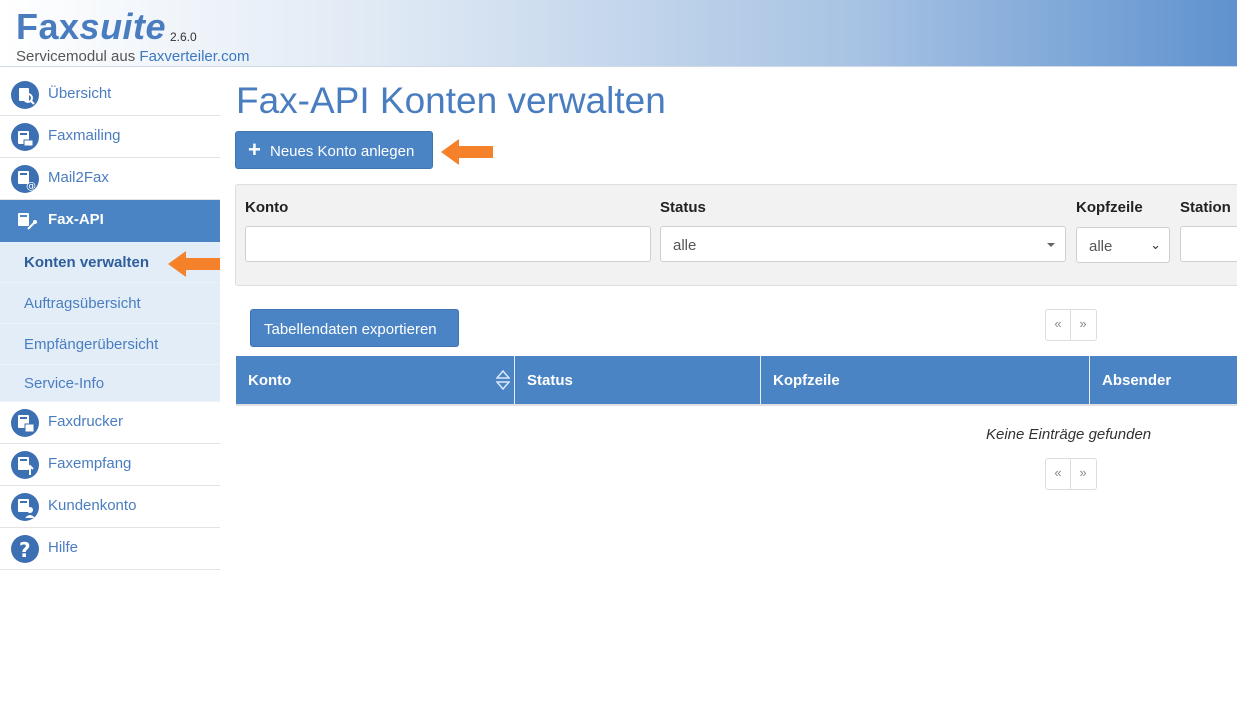  What do you see at coordinates (925, 380) in the screenshot?
I see `column-header-kopfzeile: Kopfzeile` at bounding box center [925, 380].